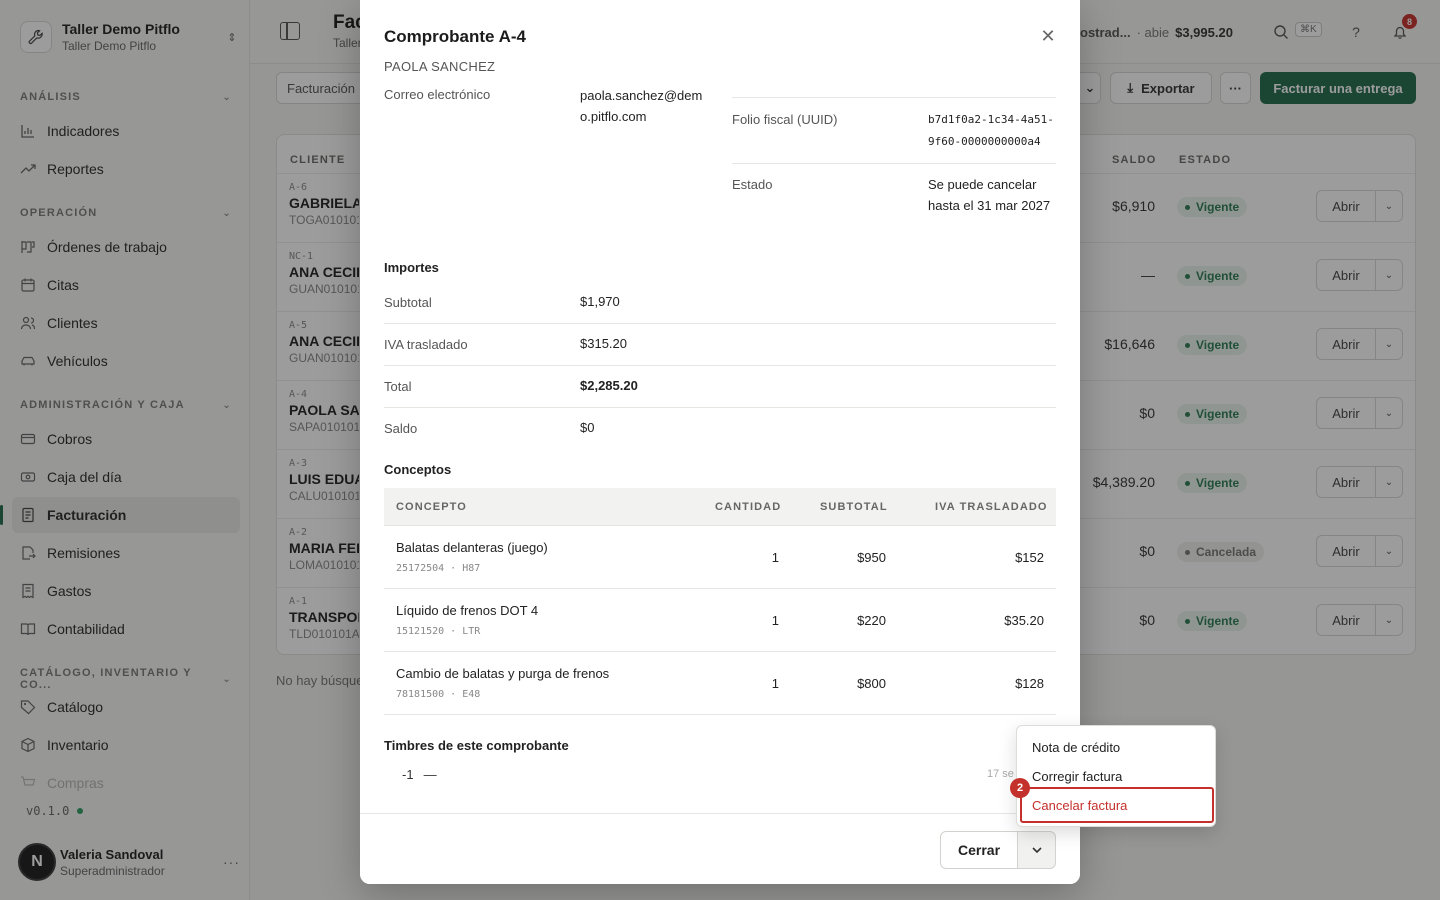 The width and height of the screenshot is (1440, 900). What do you see at coordinates (748, 507) in the screenshot?
I see `col-cantidad: CANTIDAD` at bounding box center [748, 507].